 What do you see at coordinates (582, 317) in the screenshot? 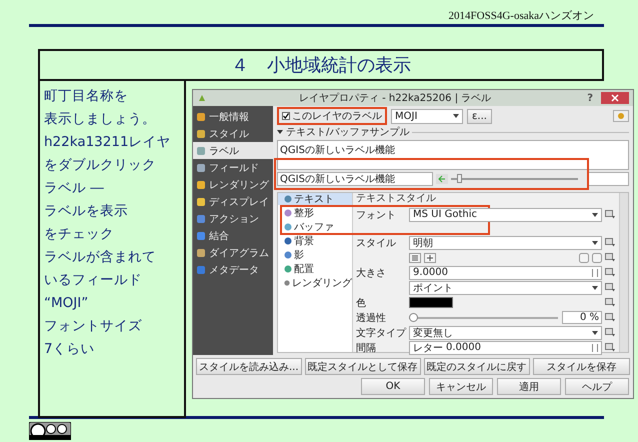
I see `percent-field: 0 %` at bounding box center [582, 317].